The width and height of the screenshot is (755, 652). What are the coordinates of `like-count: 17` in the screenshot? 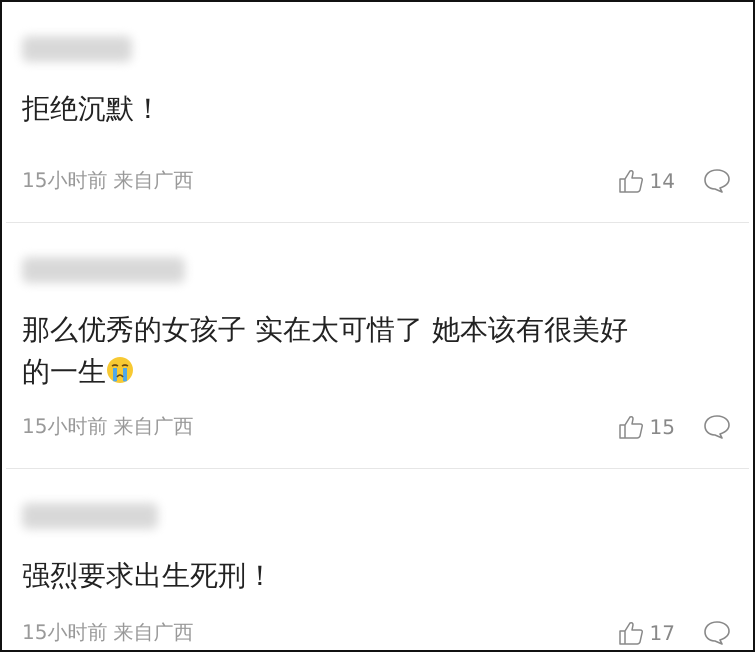 It's located at (662, 632).